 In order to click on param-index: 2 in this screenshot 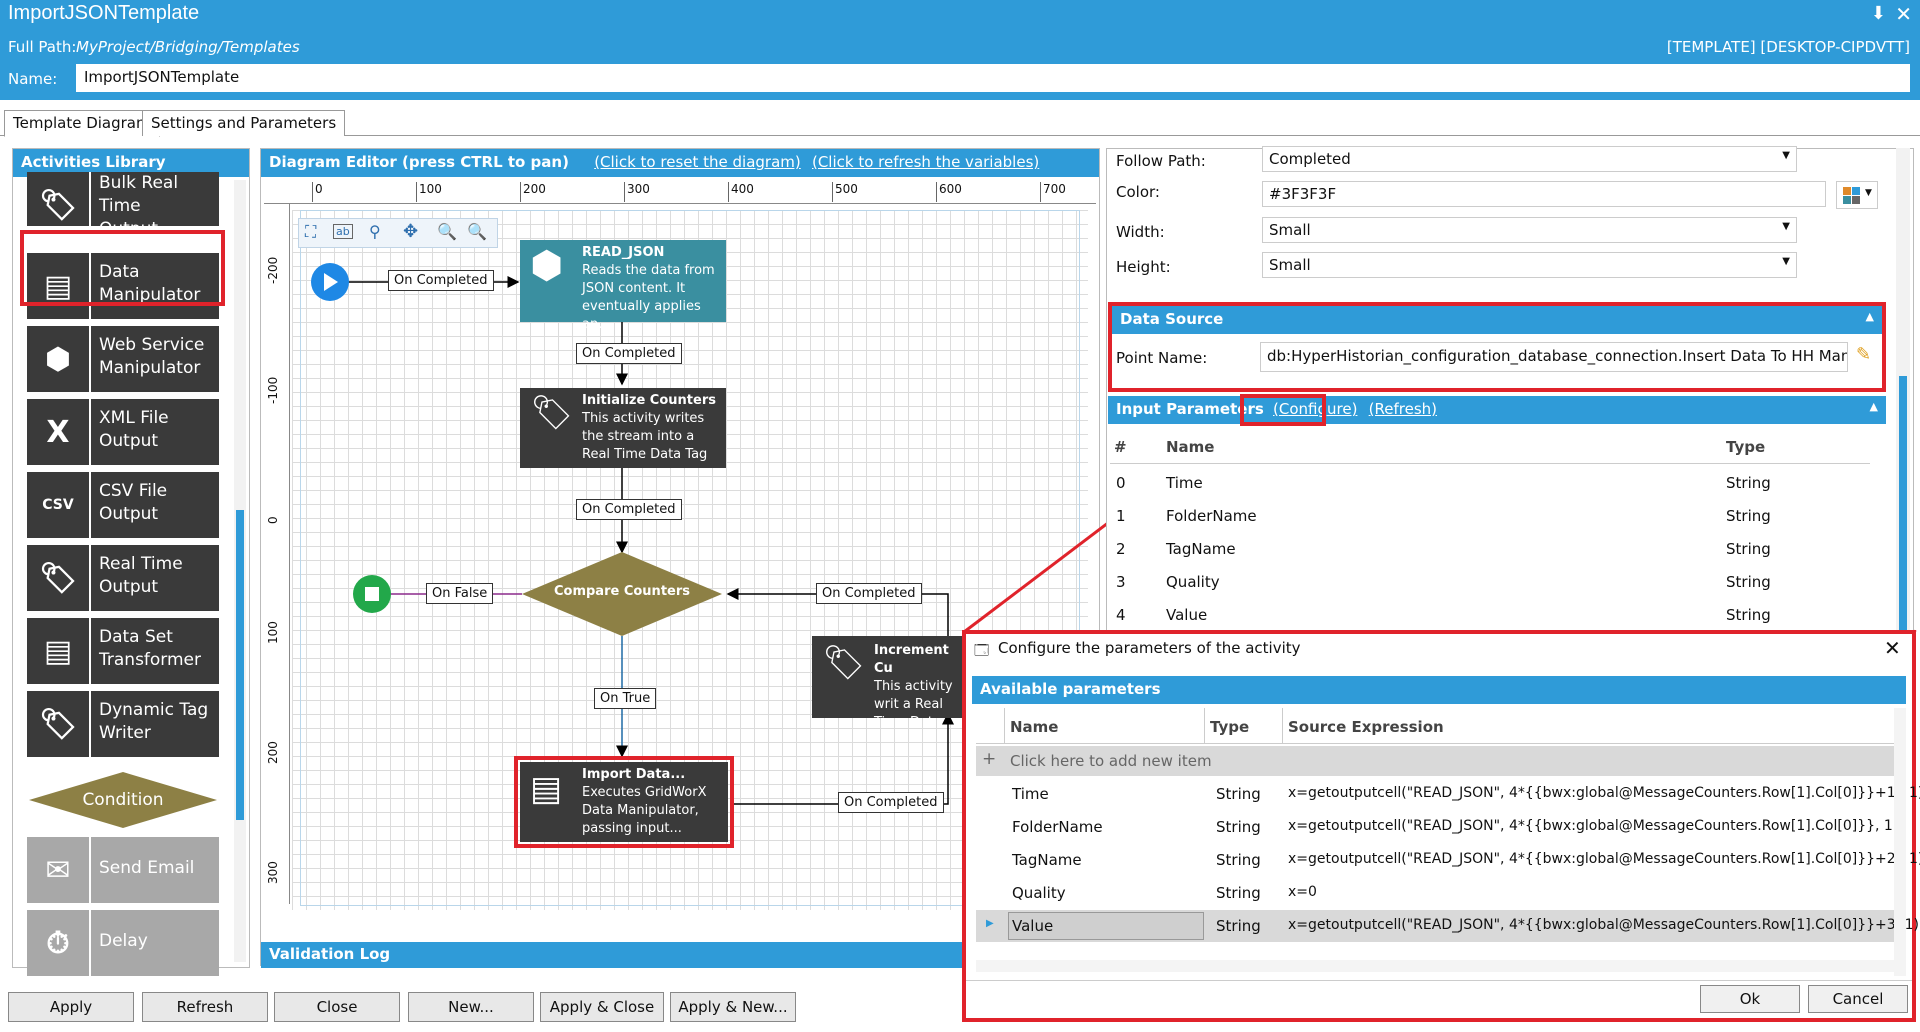, I will do `click(1121, 549)`.